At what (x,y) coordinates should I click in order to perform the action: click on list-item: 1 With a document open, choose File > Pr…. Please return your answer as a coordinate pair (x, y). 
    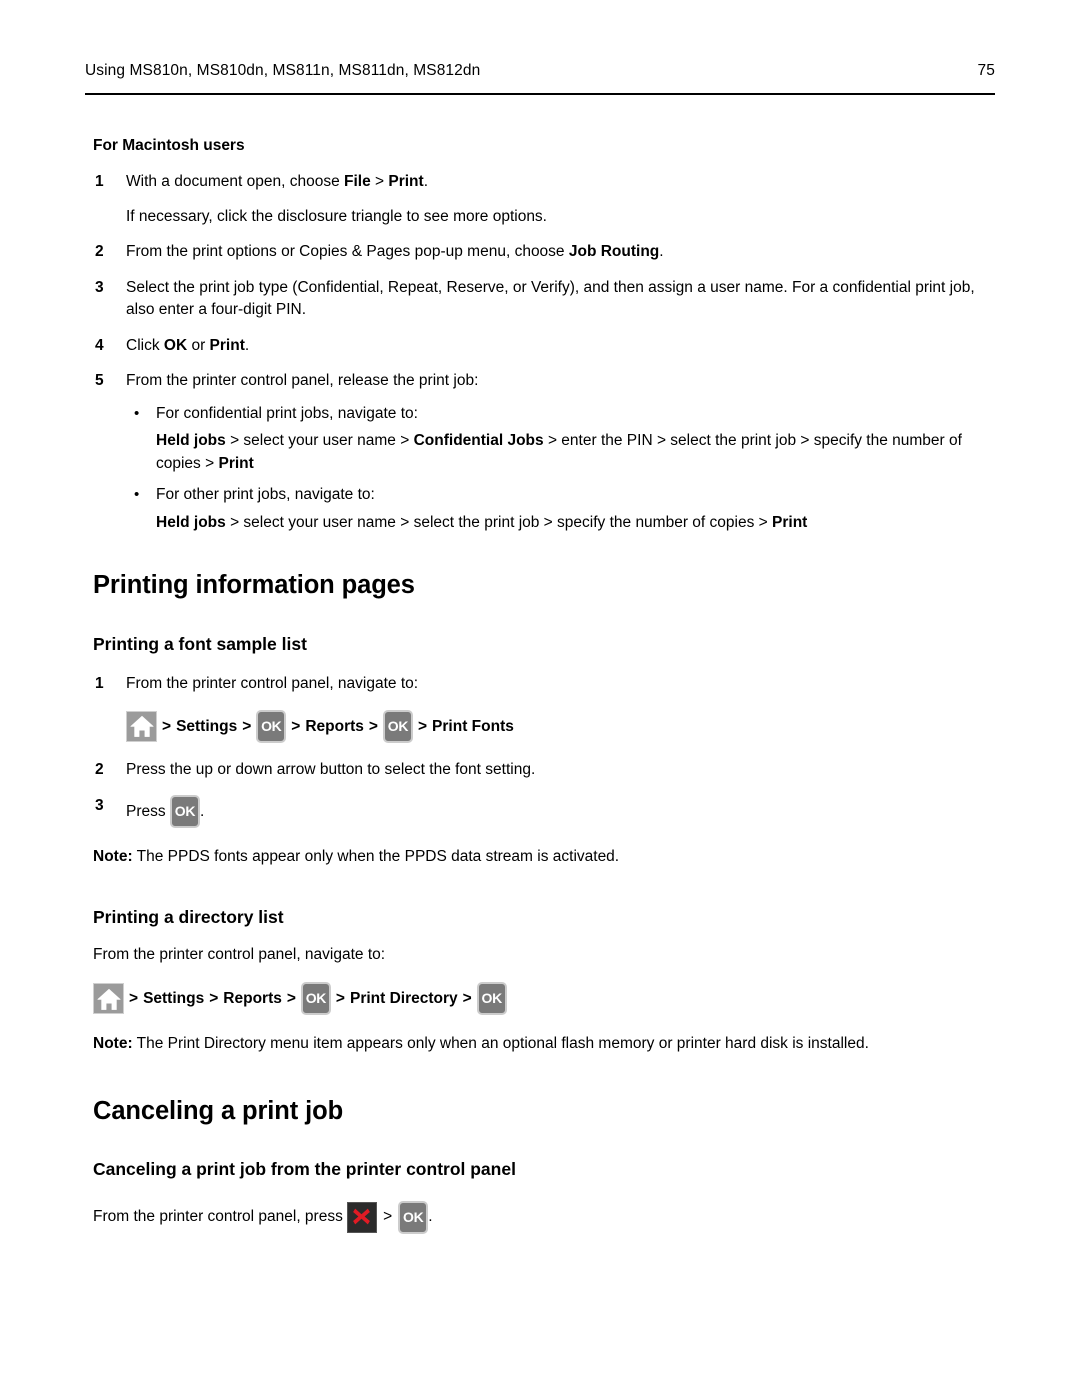
    Looking at the image, I should click on (545, 199).